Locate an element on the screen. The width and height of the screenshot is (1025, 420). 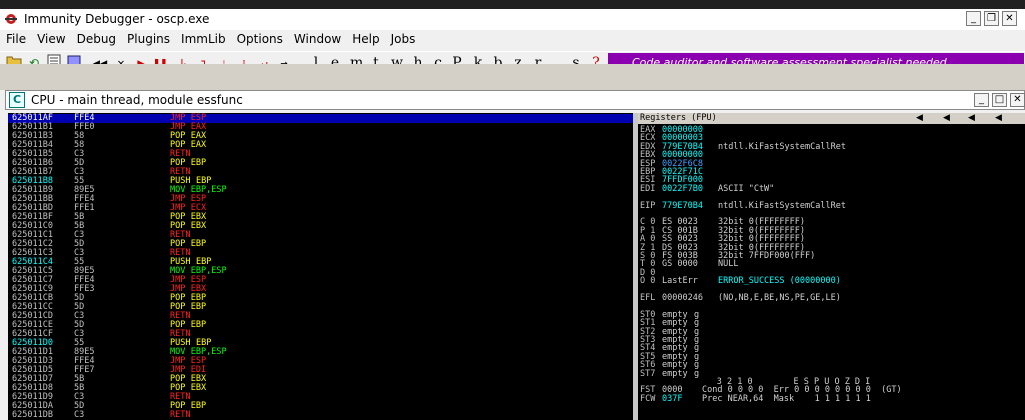
window-title: Immunity Debugger - oscp.exe is located at coordinates (117, 19).